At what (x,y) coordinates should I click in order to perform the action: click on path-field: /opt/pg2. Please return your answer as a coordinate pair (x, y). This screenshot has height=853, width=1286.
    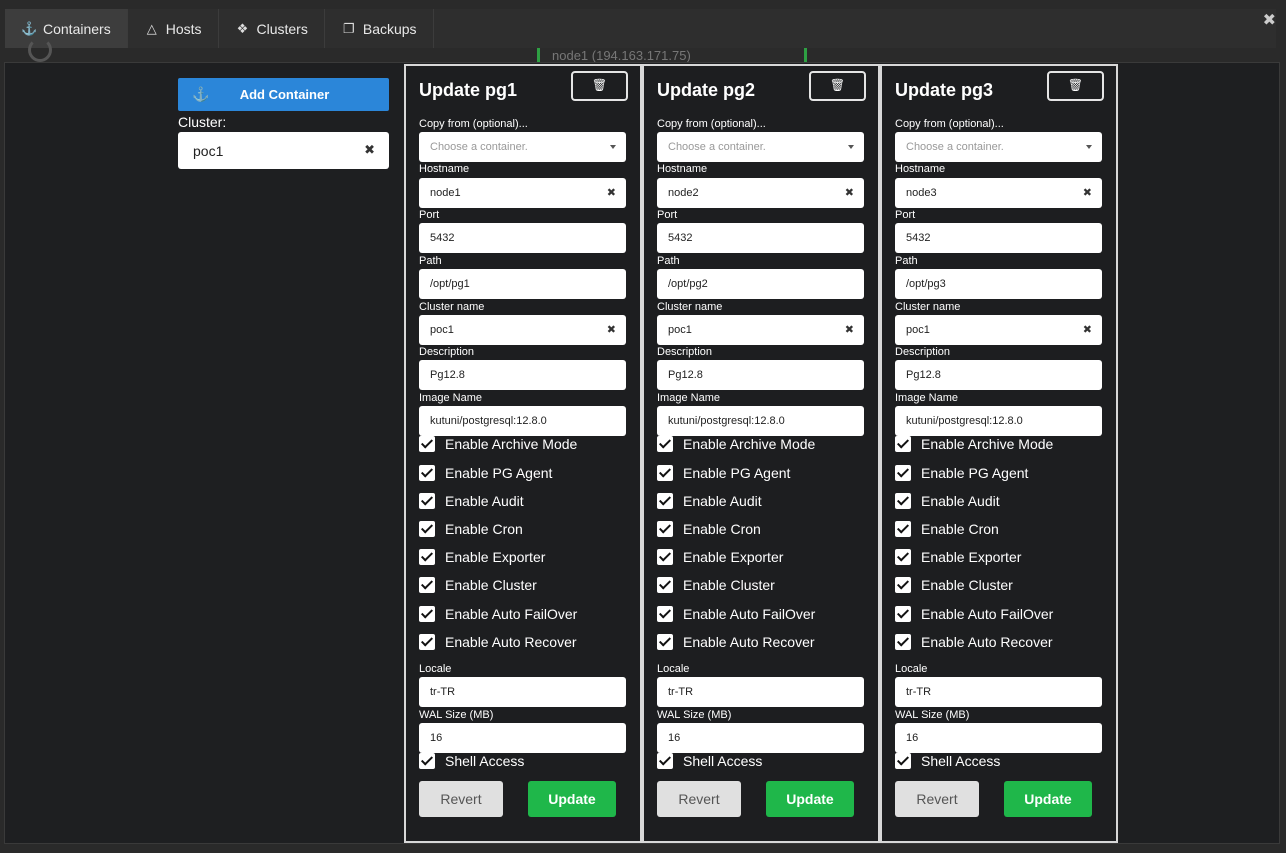
    Looking at the image, I should click on (760, 284).